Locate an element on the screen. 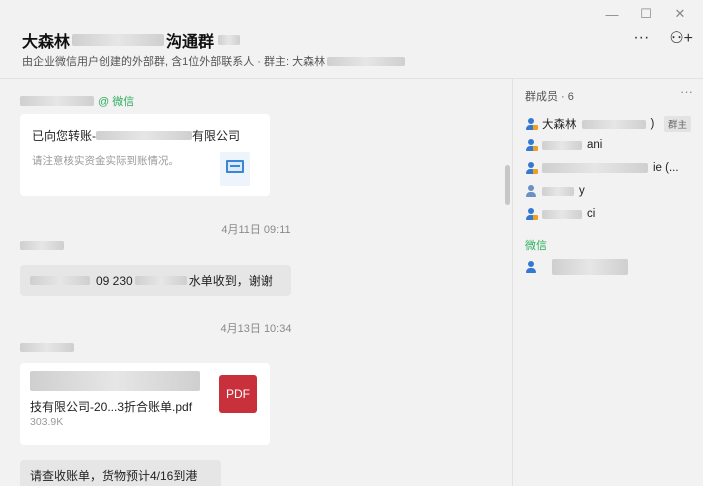  close-icon: ✕ is located at coordinates (680, 14).